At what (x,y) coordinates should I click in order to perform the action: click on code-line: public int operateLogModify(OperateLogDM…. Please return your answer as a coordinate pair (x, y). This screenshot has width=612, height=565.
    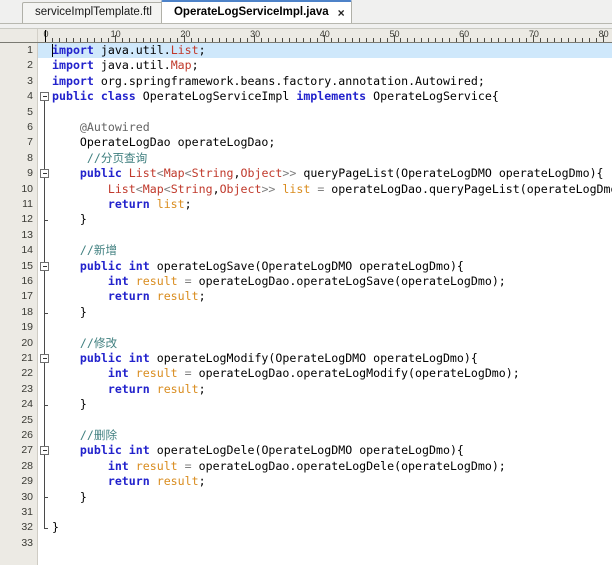
    Looking at the image, I should click on (265, 358).